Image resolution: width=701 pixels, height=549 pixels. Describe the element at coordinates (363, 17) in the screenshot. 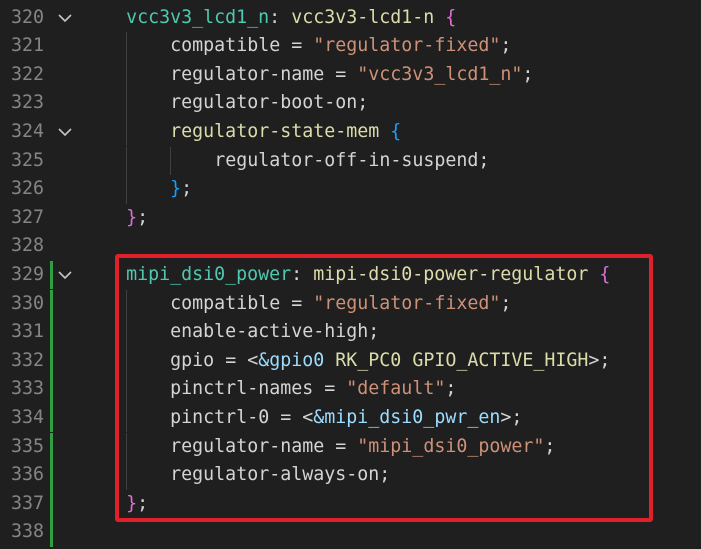

I see `code-token: vcc3v3-lcd1-n` at that location.